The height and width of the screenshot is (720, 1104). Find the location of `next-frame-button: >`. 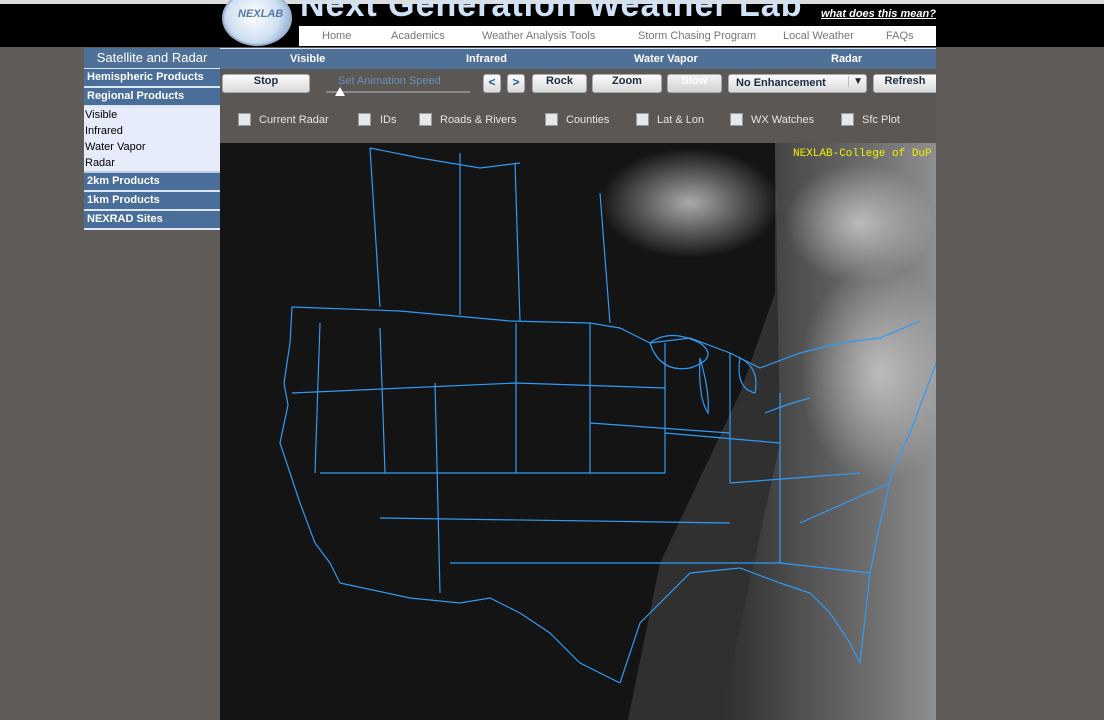

next-frame-button: > is located at coordinates (516, 83).